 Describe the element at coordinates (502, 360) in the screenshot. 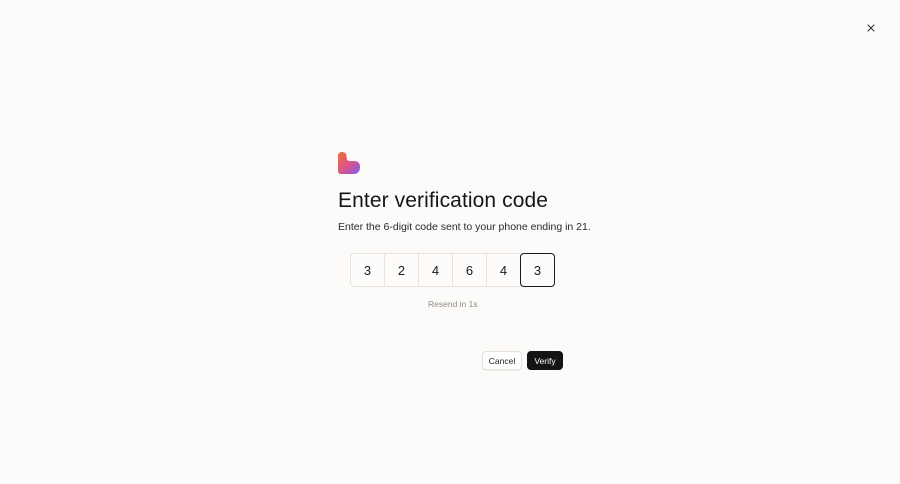

I see `cancel-button: Cancel` at that location.